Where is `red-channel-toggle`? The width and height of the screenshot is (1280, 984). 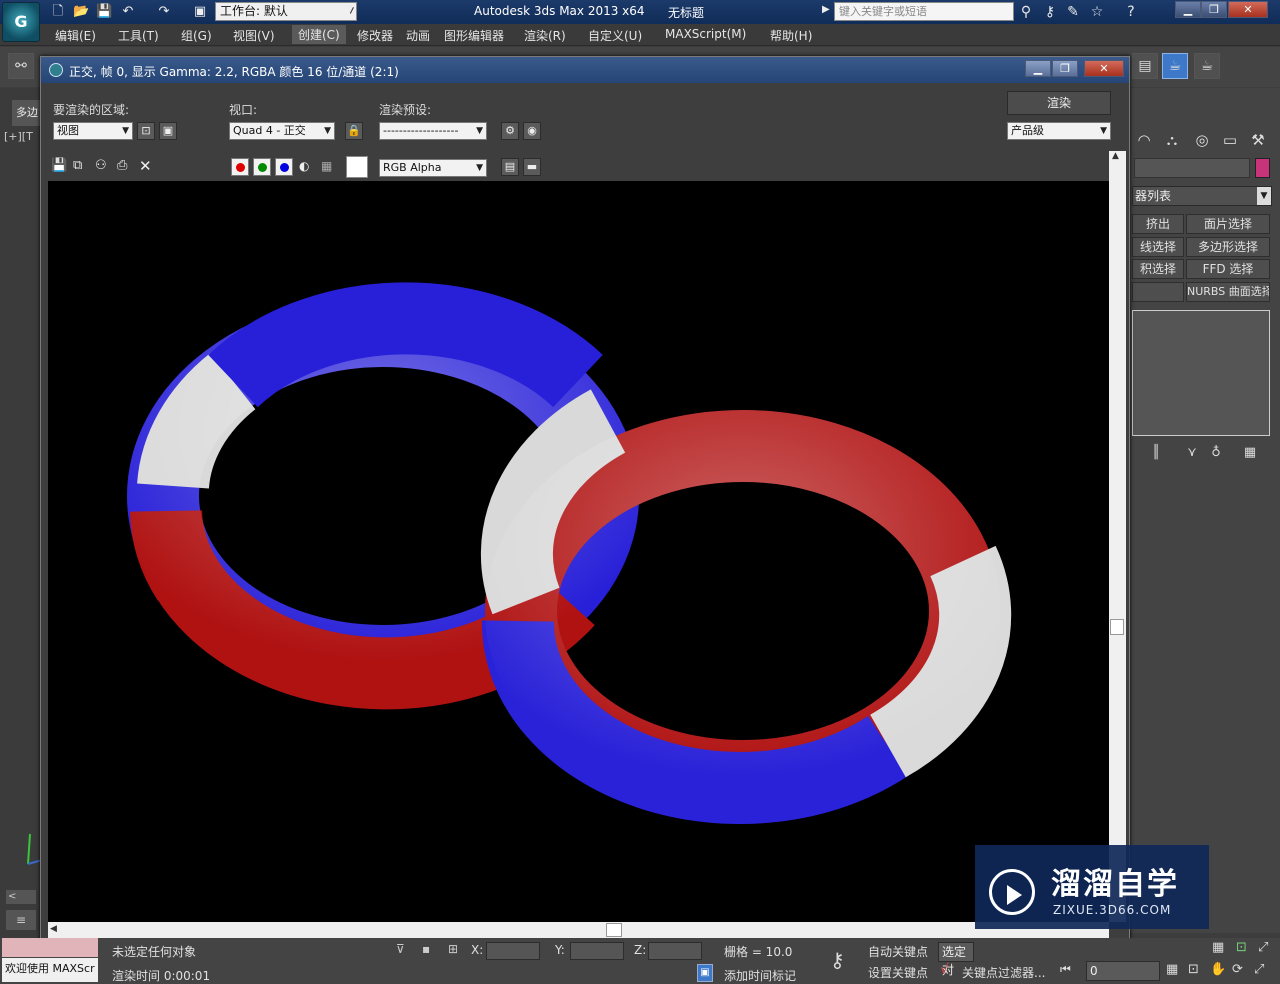
red-channel-toggle is located at coordinates (240, 167).